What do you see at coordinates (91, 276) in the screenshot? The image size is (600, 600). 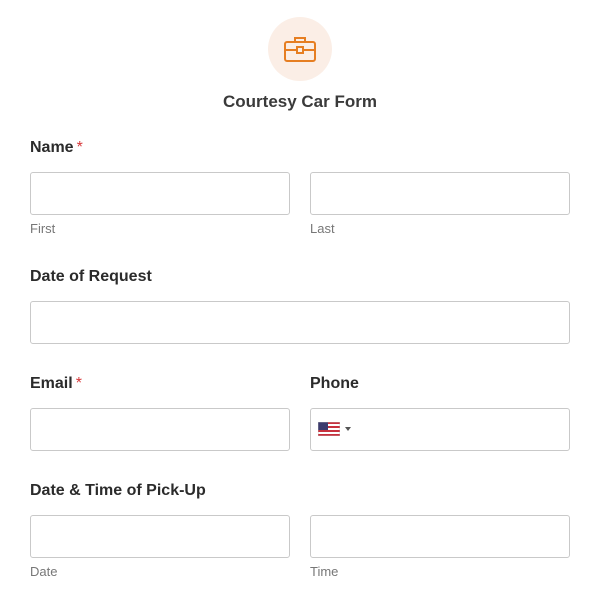 I see `date-of-request-label: Date of Request` at bounding box center [91, 276].